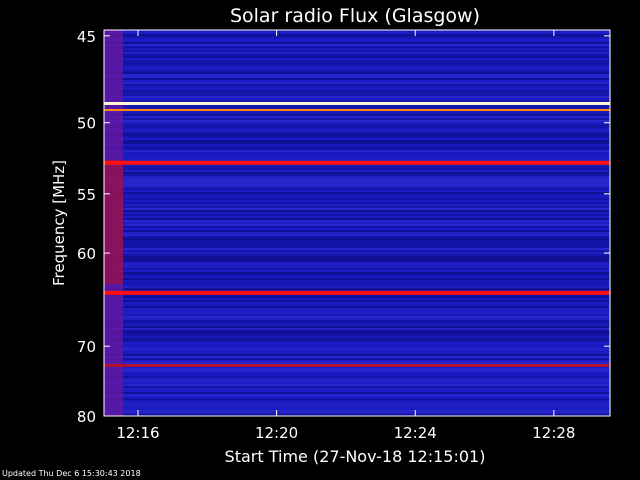  I want to click on x-tick-label: 12:24, so click(415, 433).